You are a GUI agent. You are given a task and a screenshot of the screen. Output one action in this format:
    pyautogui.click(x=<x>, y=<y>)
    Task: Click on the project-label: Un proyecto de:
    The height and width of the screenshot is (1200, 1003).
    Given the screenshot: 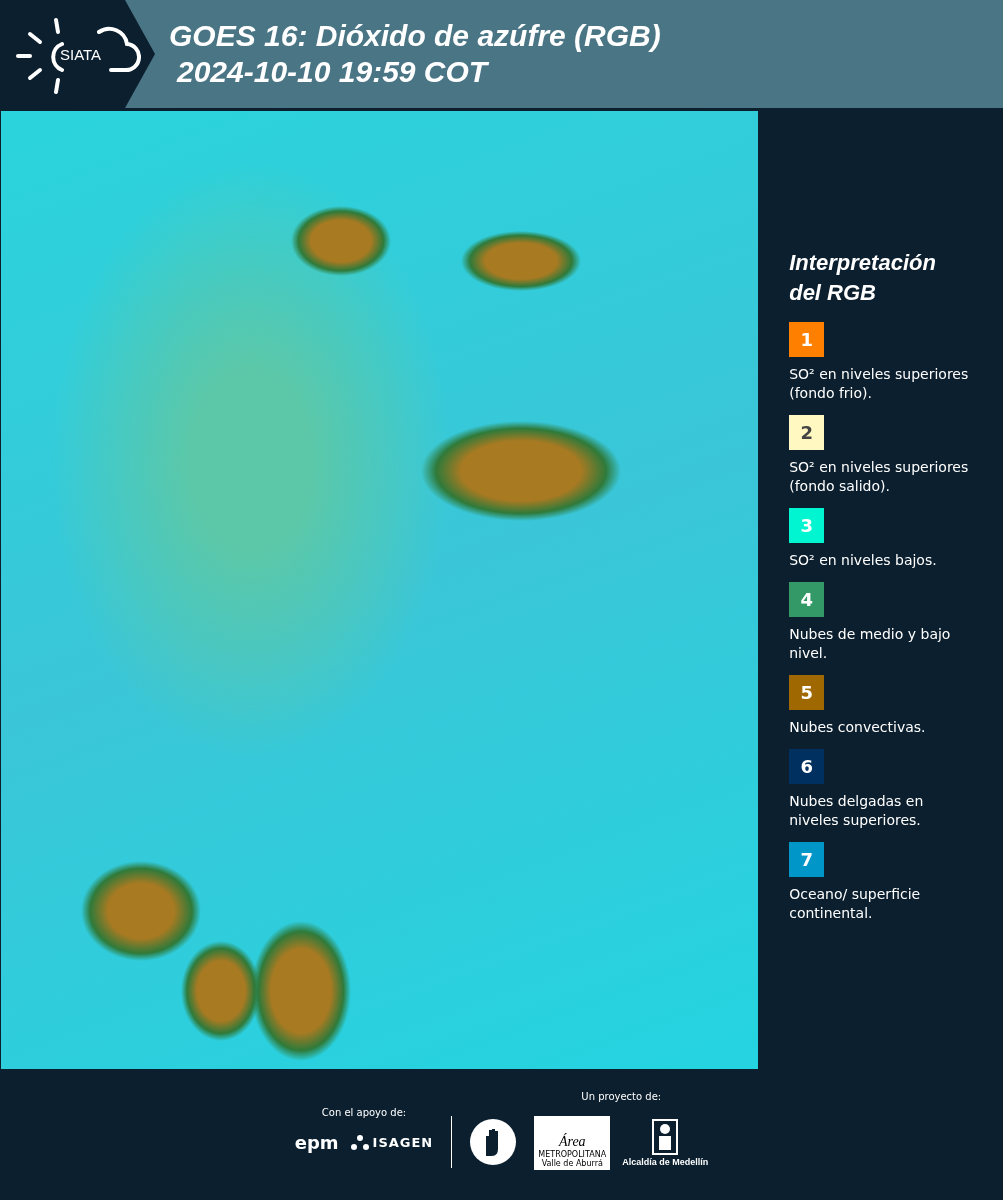 What is the action you would take?
    pyautogui.click(x=621, y=1096)
    